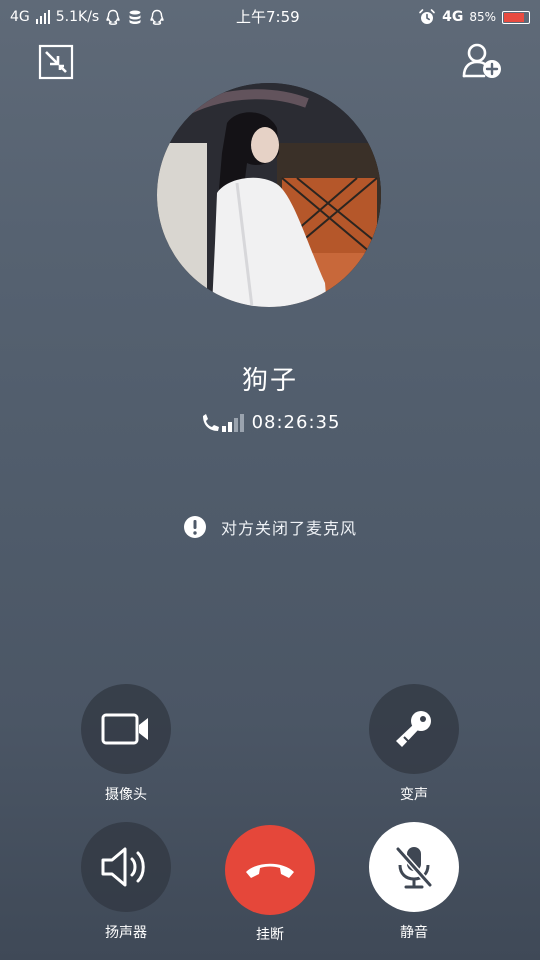 The width and height of the screenshot is (540, 960). I want to click on camera-button, so click(126, 729).